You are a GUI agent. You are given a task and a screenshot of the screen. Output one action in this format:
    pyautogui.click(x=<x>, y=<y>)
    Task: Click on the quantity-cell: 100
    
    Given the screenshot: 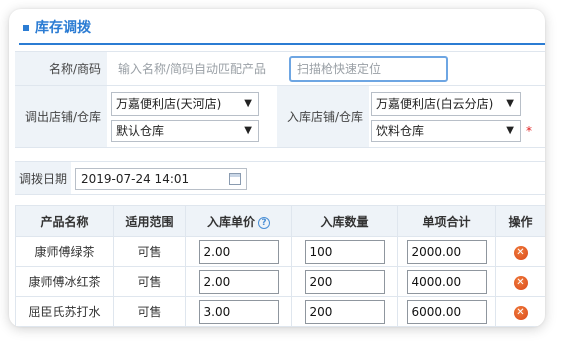 What is the action you would take?
    pyautogui.click(x=344, y=251)
    